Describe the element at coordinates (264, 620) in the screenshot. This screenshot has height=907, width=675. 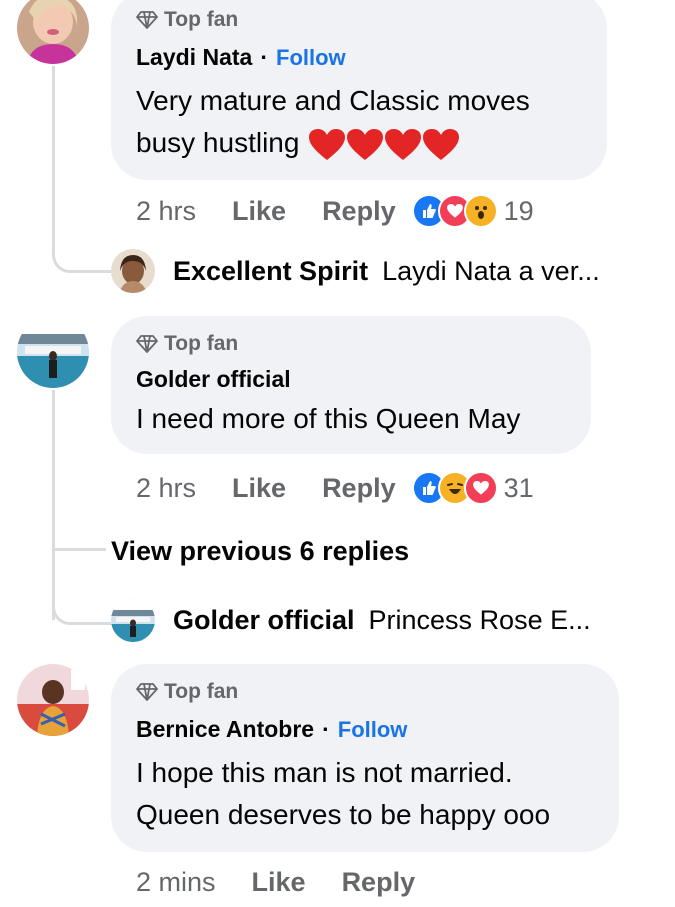
I see `reply-author: Golder official` at that location.